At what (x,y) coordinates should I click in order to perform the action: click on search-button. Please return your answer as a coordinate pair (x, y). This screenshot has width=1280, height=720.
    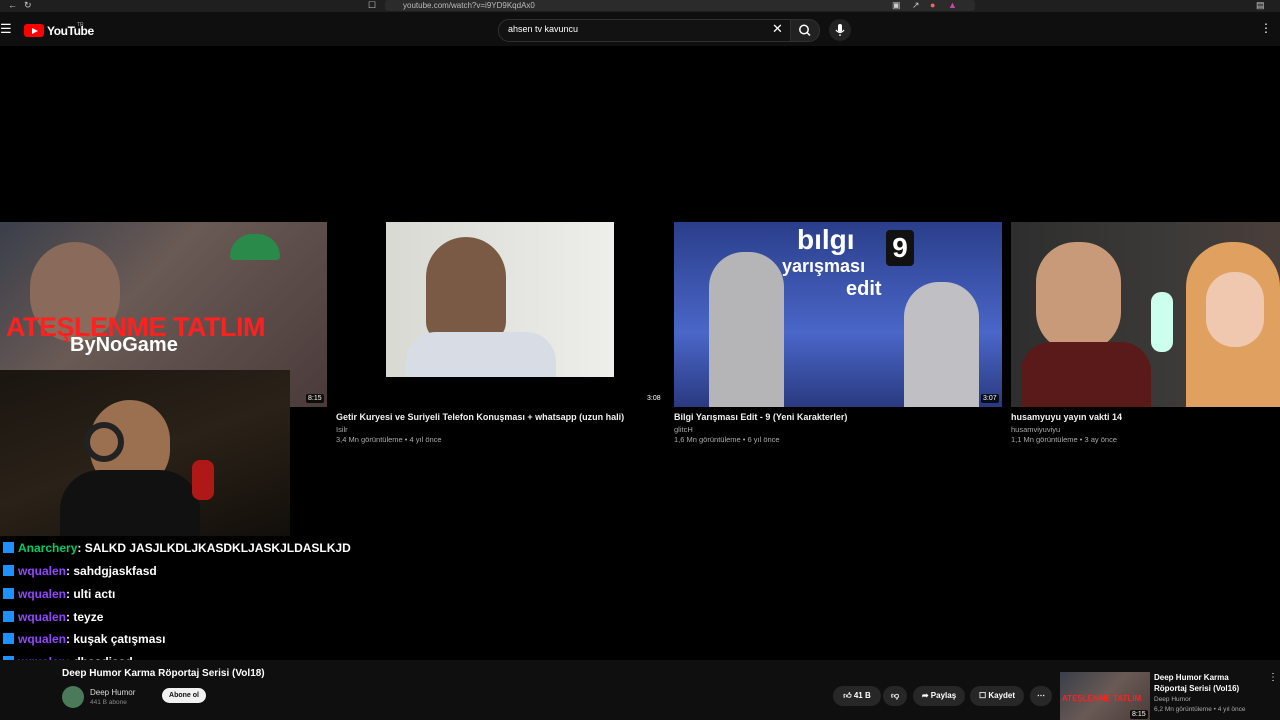
    Looking at the image, I should click on (805, 30).